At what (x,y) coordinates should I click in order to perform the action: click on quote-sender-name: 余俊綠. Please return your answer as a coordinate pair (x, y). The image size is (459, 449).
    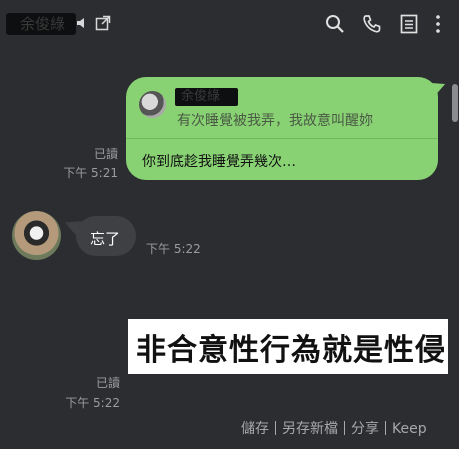
    Looking at the image, I should click on (206, 97).